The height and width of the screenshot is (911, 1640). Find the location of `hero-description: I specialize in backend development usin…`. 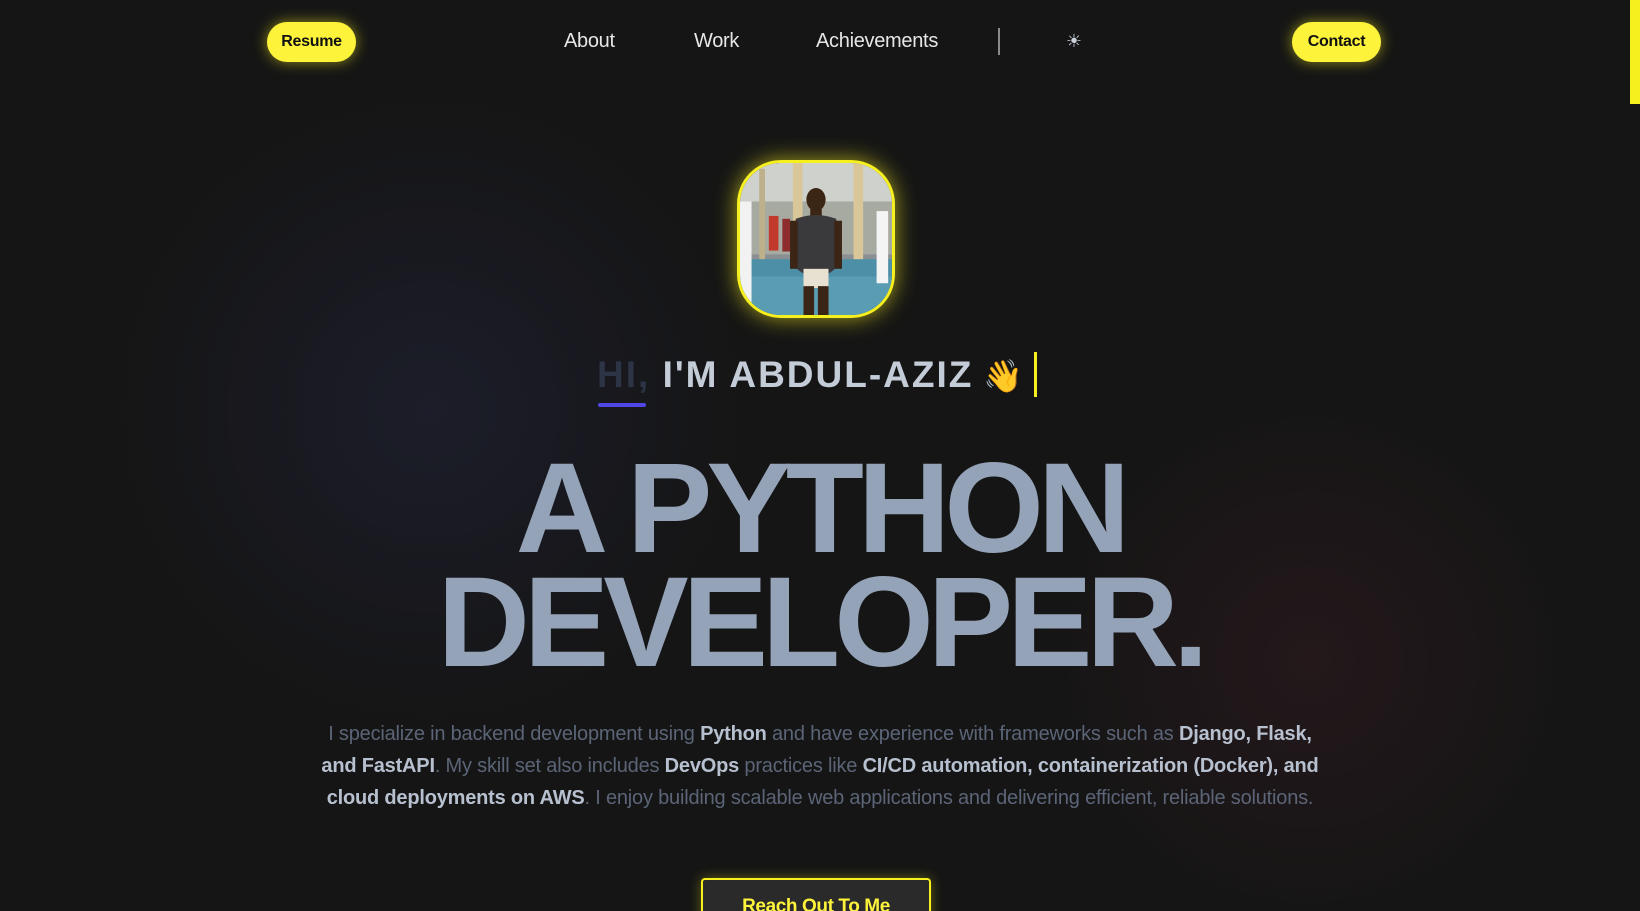

hero-description: I specialize in backend development usin… is located at coordinates (820, 766).